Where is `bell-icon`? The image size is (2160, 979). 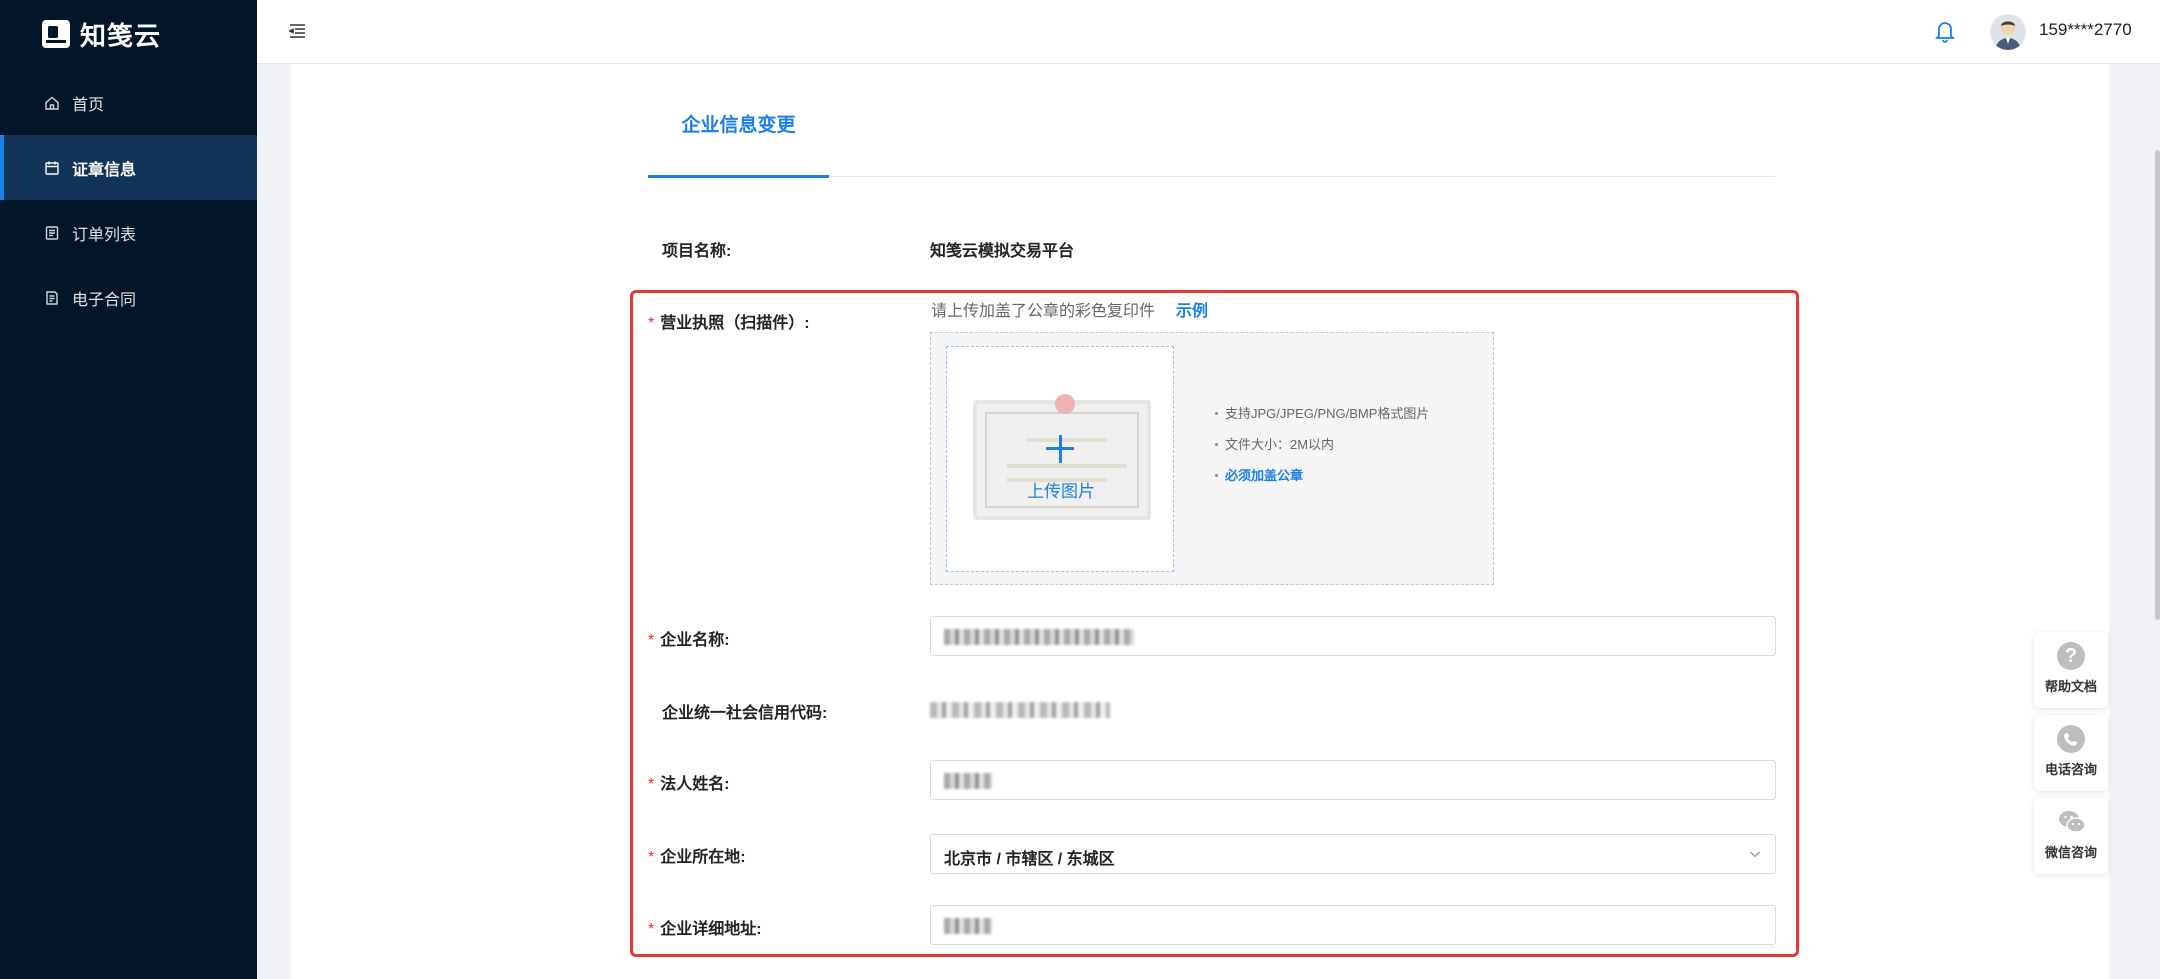 bell-icon is located at coordinates (1945, 31).